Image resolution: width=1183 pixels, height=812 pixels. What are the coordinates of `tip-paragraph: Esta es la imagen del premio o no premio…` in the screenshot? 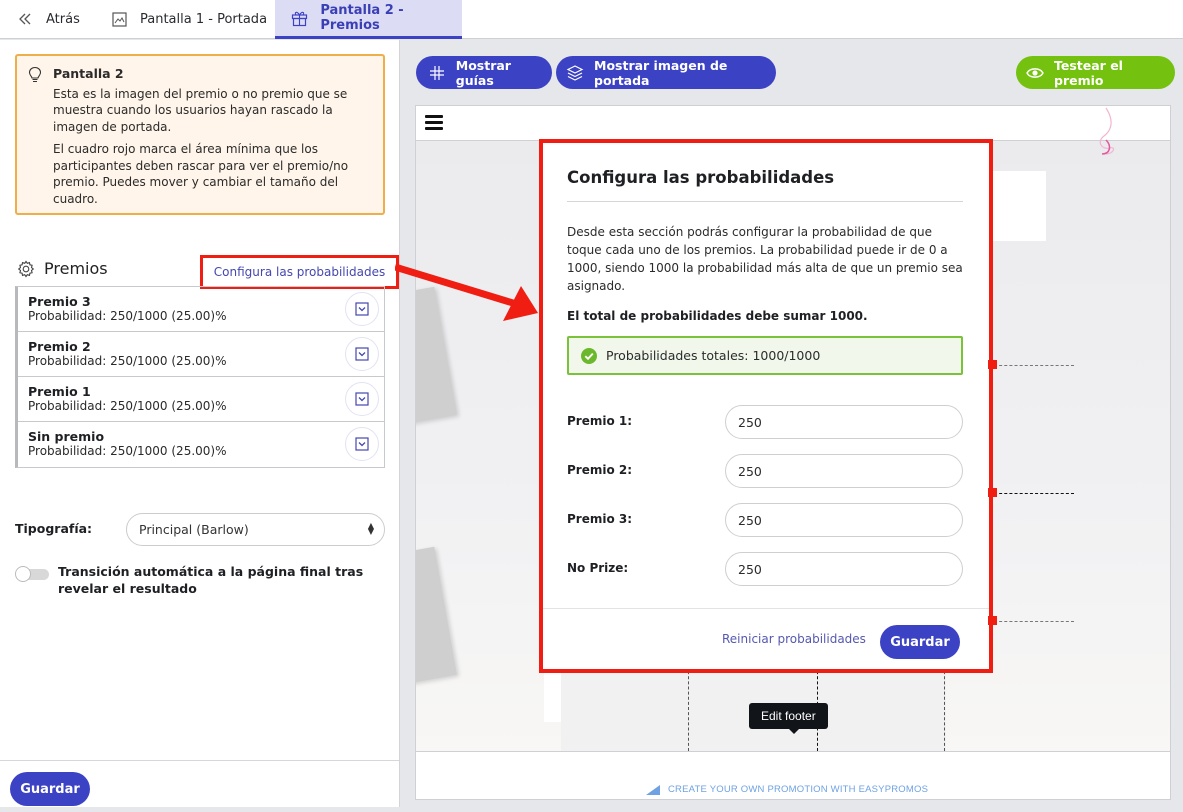 It's located at (200, 110).